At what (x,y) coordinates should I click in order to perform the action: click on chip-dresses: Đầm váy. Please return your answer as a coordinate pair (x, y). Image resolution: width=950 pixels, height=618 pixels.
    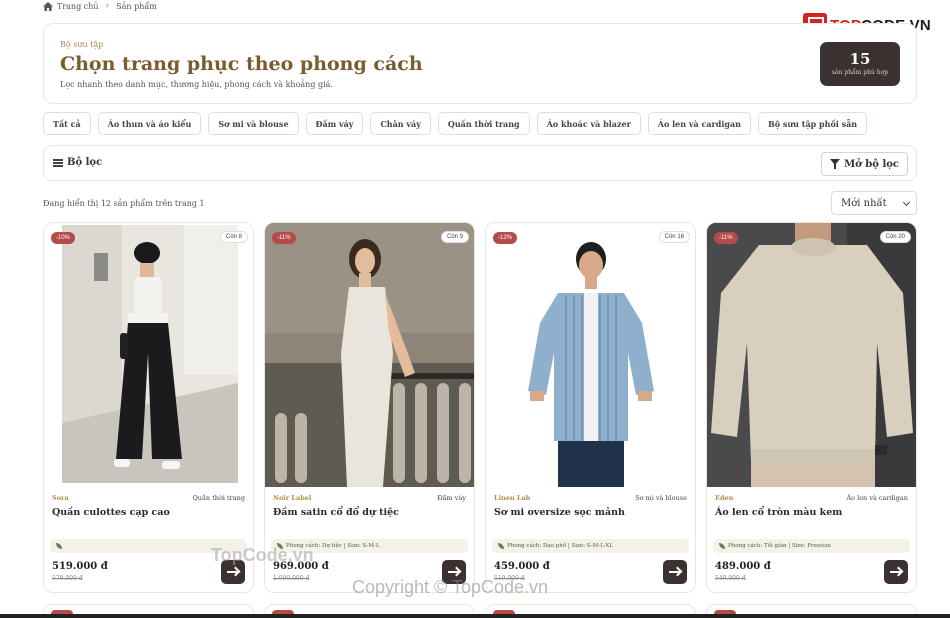
    Looking at the image, I should click on (334, 123).